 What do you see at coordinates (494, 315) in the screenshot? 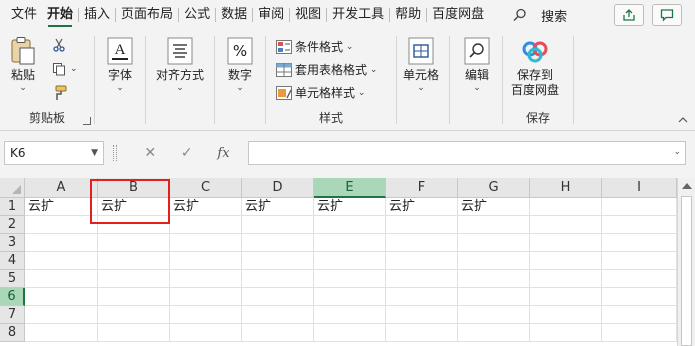
I see `cell-g7` at bounding box center [494, 315].